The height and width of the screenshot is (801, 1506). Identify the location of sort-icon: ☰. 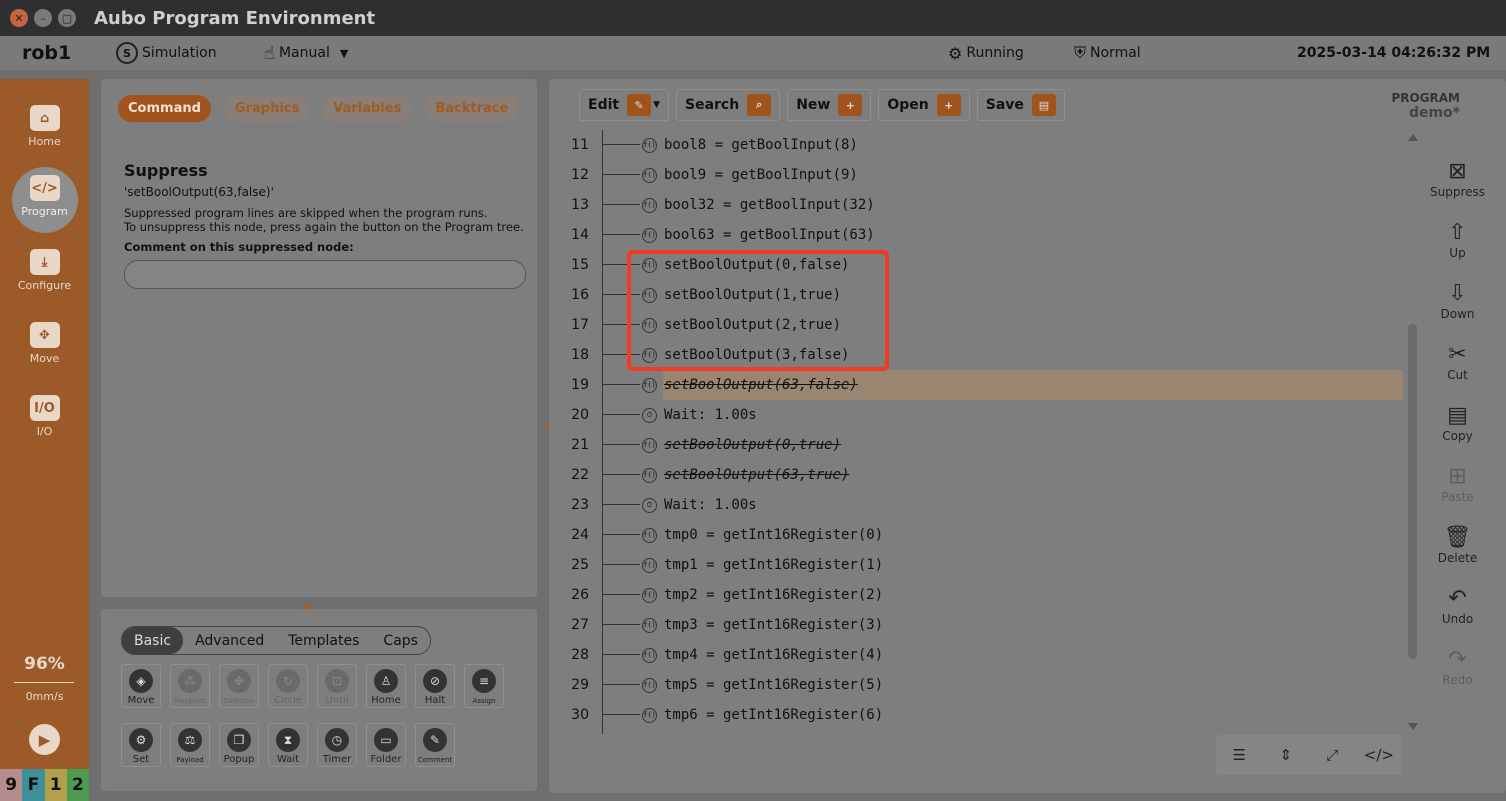
(1239, 755).